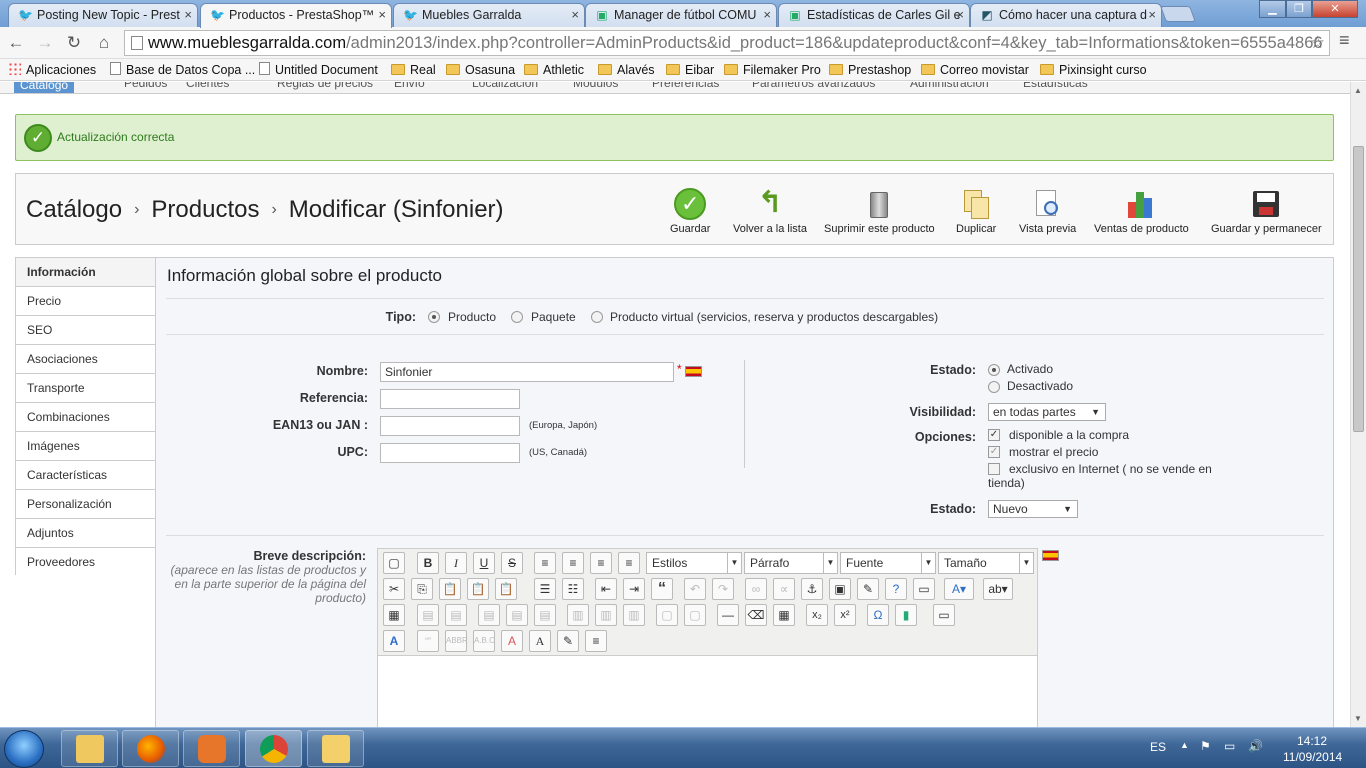 The height and width of the screenshot is (768, 1366). Describe the element at coordinates (756, 615) in the screenshot. I see `remove-format-icon: ⌫` at that location.